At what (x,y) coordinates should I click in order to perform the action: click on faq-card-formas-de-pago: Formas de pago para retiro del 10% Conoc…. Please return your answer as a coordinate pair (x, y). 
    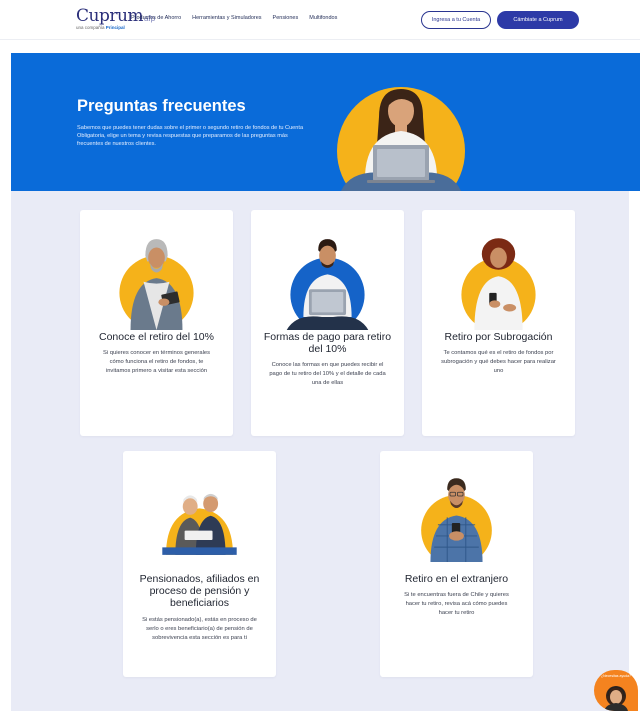
    Looking at the image, I should click on (327, 323).